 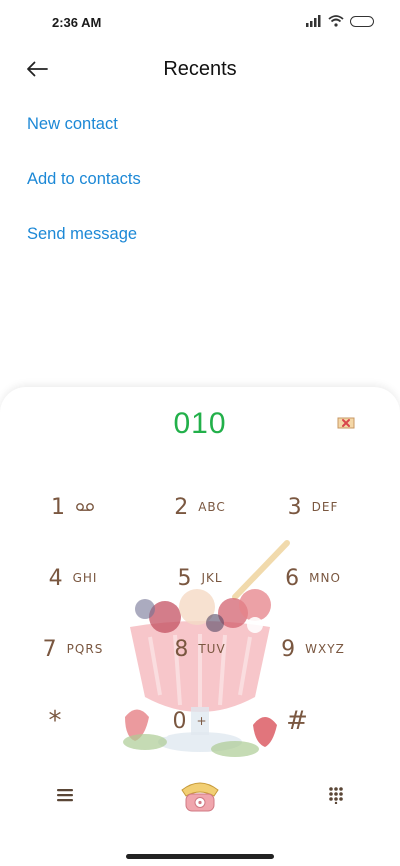 I want to click on key-digit: 5, so click(x=184, y=578).